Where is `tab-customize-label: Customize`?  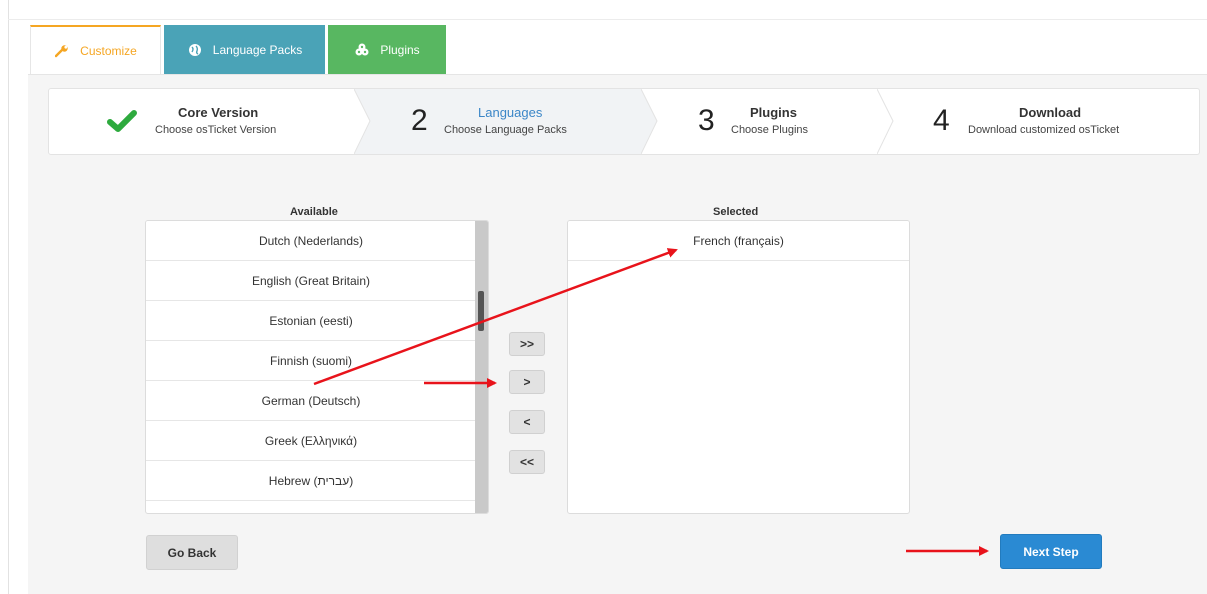 tab-customize-label: Customize is located at coordinates (108, 50).